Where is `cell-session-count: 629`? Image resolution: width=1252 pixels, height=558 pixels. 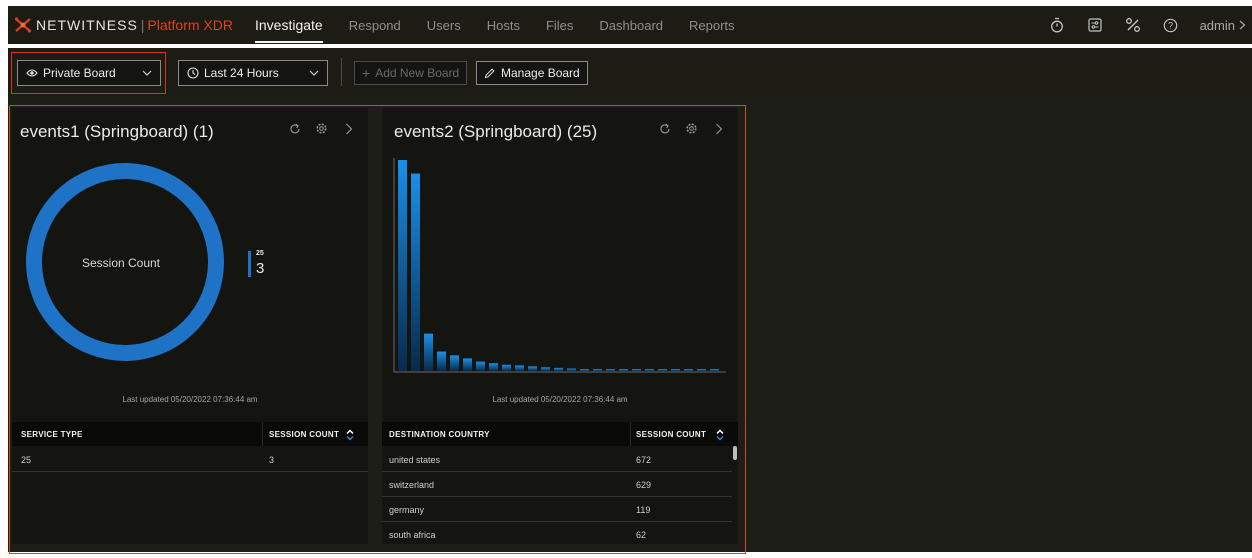
cell-session-count: 629 is located at coordinates (644, 485).